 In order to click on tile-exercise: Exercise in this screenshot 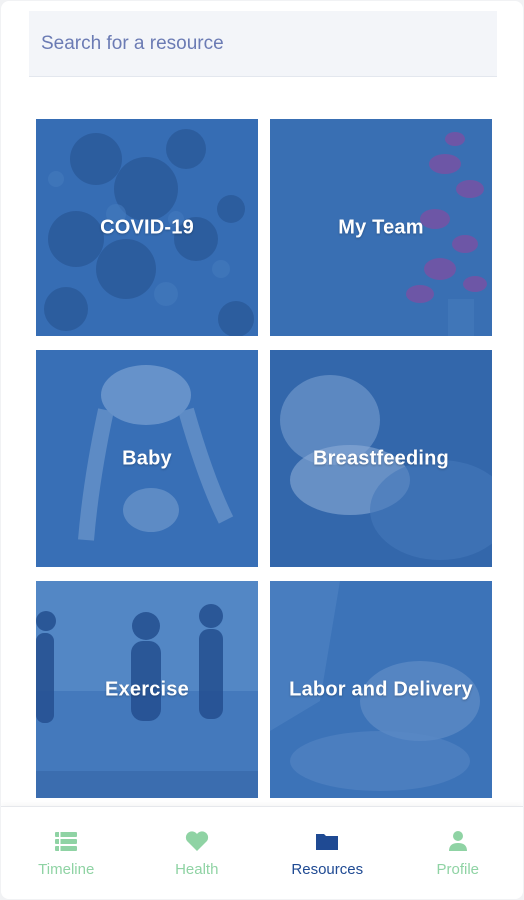, I will do `click(147, 689)`.